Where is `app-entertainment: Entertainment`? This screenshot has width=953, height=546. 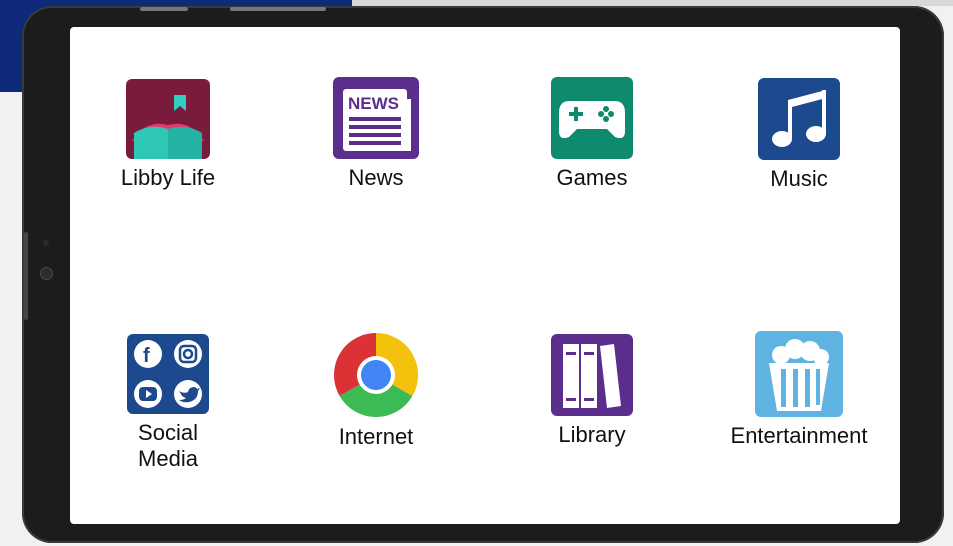 app-entertainment: Entertainment is located at coordinates (799, 390).